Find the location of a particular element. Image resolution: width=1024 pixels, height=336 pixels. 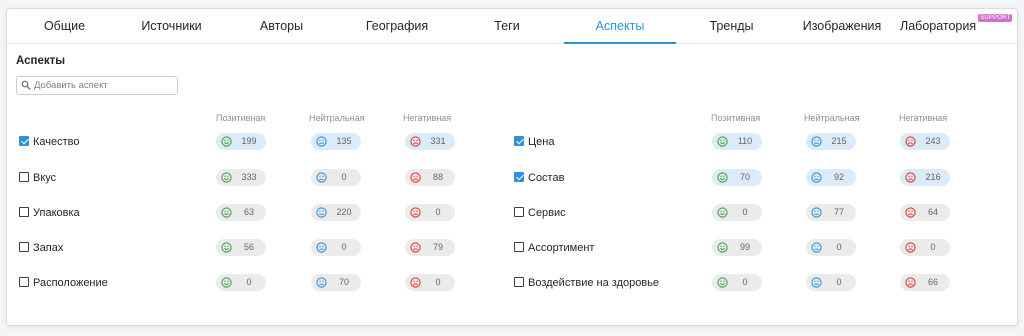

add-aspect-search is located at coordinates (97, 85).